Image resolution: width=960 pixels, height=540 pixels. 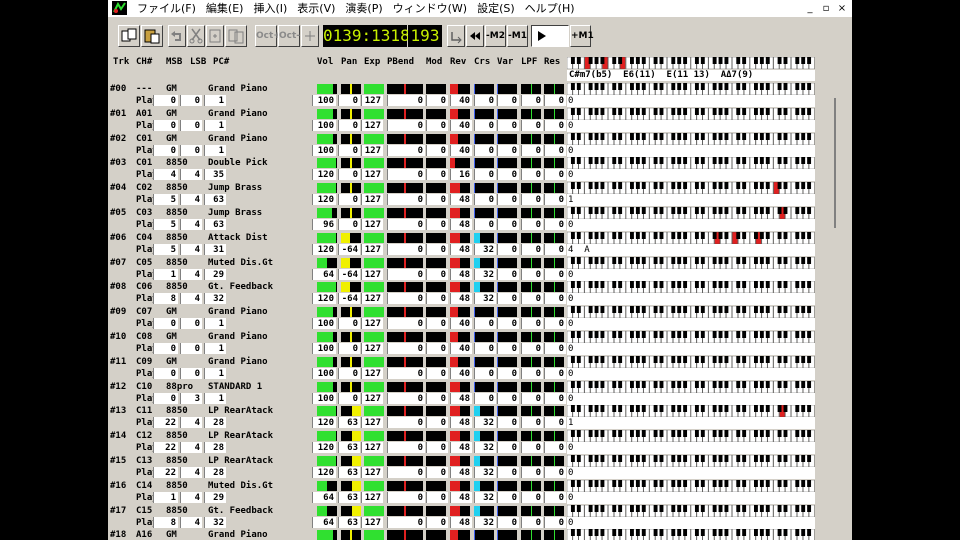 I want to click on msb-value: 22, so click(x=165, y=472).